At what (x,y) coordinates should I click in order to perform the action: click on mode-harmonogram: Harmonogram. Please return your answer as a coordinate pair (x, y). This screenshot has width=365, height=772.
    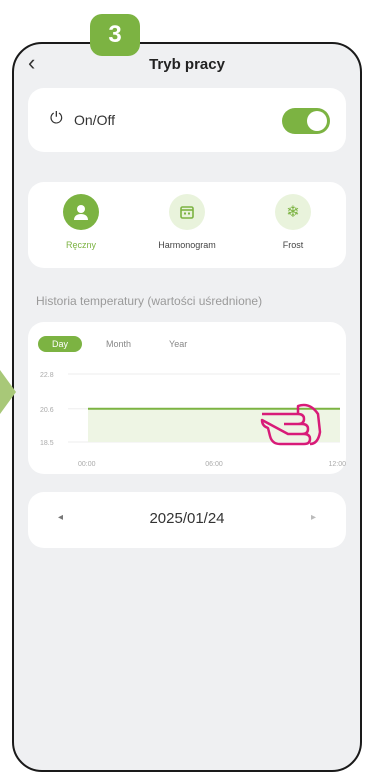
    Looking at the image, I should click on (187, 222).